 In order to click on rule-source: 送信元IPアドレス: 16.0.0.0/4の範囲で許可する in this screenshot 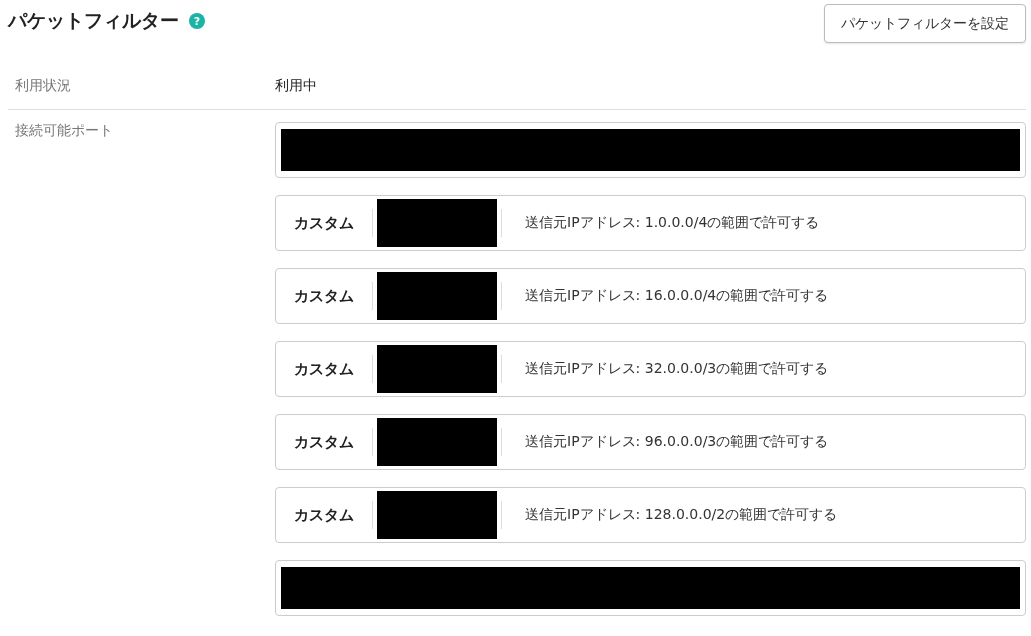, I will do `click(676, 296)`.